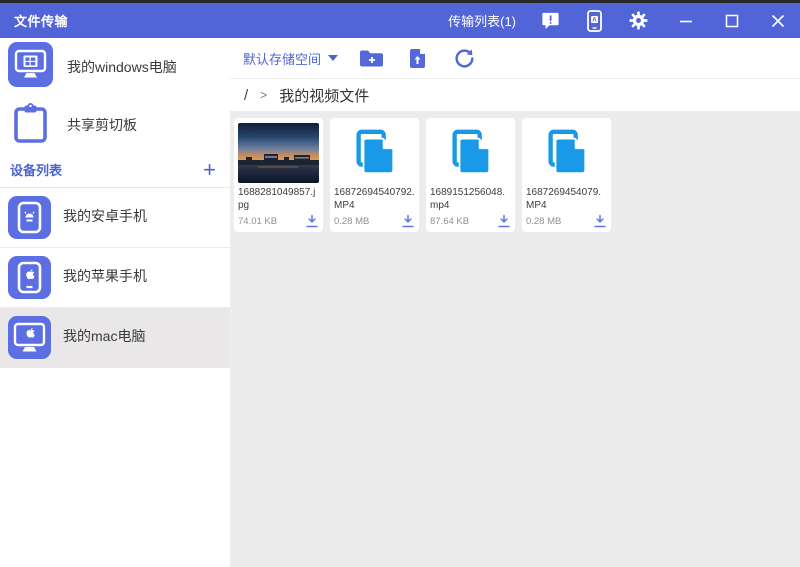  What do you see at coordinates (115, 171) in the screenshot?
I see `device-list-header: 设备列表 +` at bounding box center [115, 171].